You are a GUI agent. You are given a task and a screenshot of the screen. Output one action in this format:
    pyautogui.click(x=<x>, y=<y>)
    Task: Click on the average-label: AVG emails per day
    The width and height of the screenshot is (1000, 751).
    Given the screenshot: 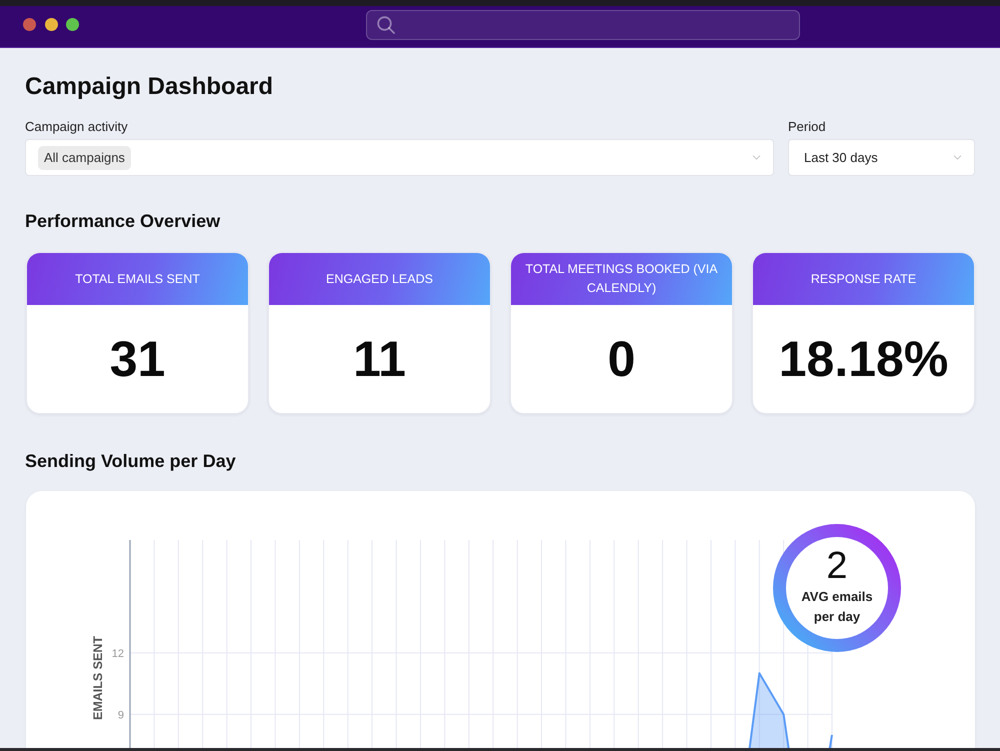 What is the action you would take?
    pyautogui.click(x=837, y=607)
    